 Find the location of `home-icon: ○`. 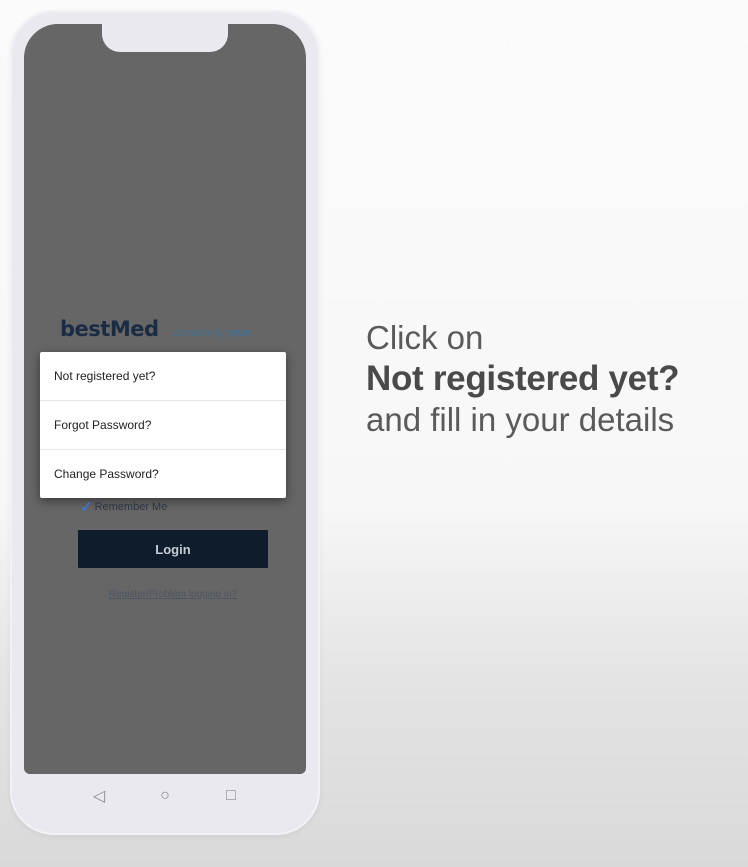

home-icon: ○ is located at coordinates (165, 796).